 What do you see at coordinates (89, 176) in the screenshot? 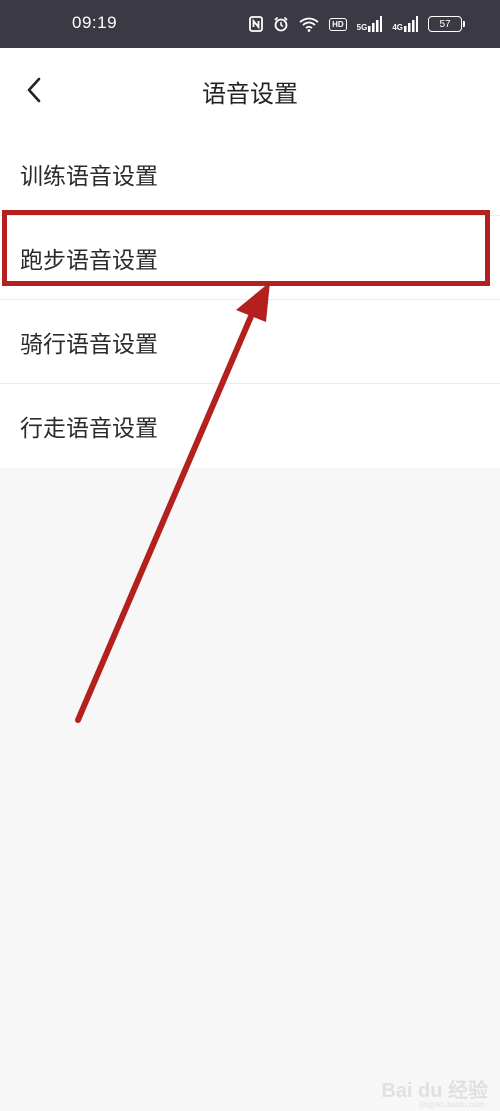
I see `menu-item-label: 训练语音设置` at bounding box center [89, 176].